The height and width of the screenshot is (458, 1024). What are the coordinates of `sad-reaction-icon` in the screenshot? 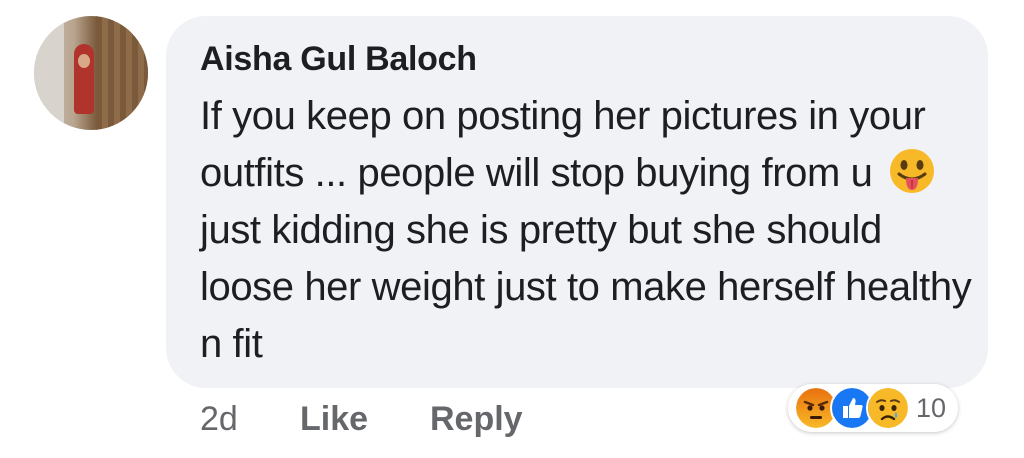 It's located at (888, 408).